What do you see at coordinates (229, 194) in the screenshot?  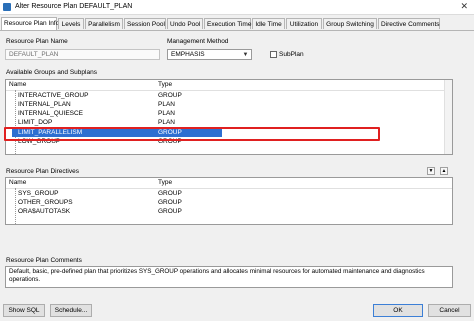 I see `list-item: SYS_GROUP GROUP` at bounding box center [229, 194].